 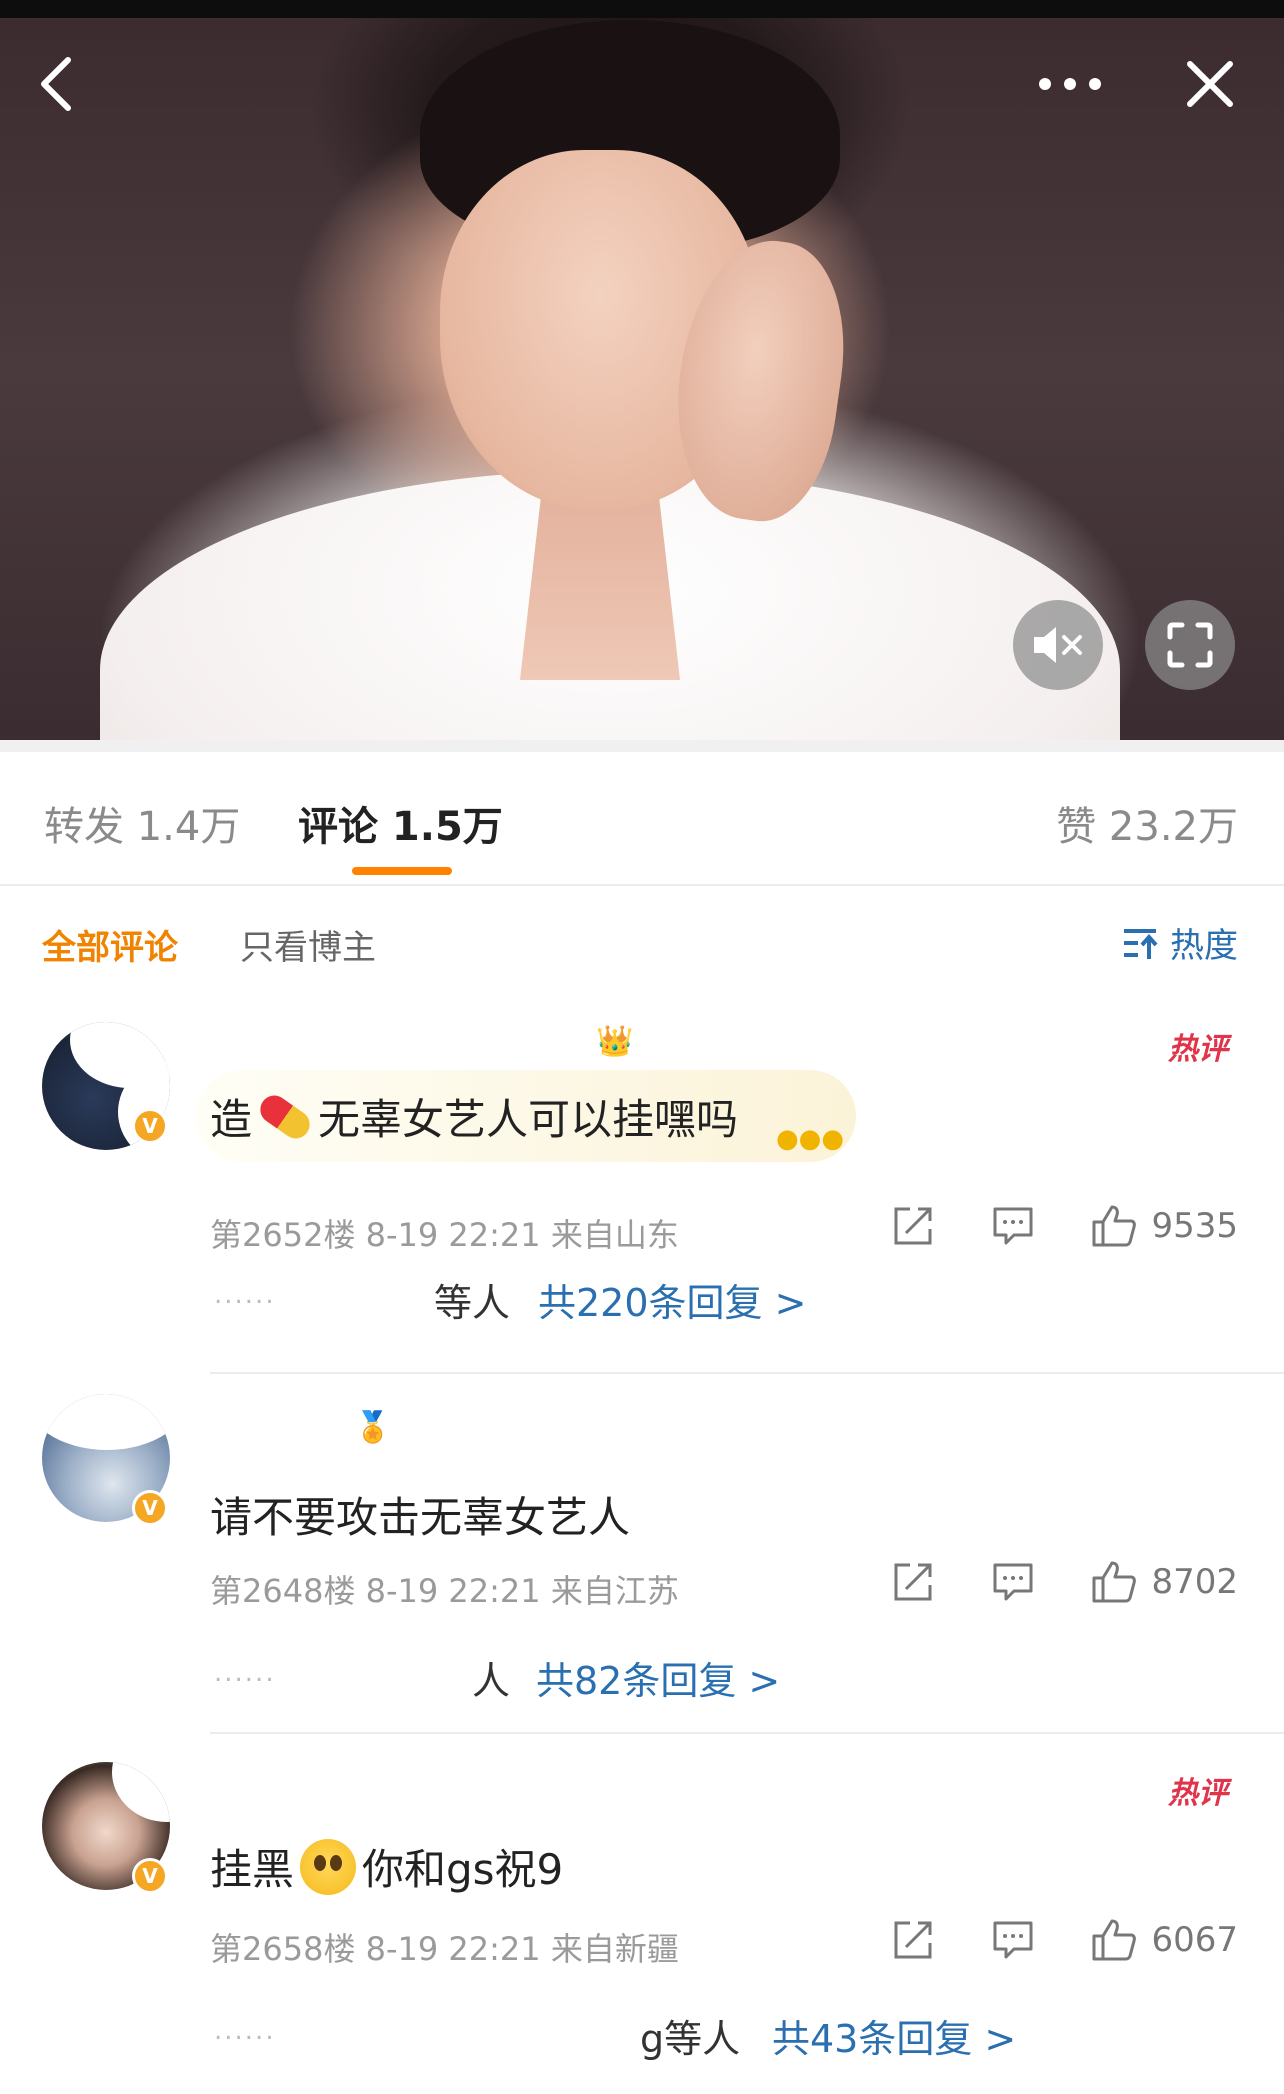 What do you see at coordinates (642, 819) in the screenshot?
I see `post-tabs: 转发 1.4万 评论 1.5万 赞 23.2万` at bounding box center [642, 819].